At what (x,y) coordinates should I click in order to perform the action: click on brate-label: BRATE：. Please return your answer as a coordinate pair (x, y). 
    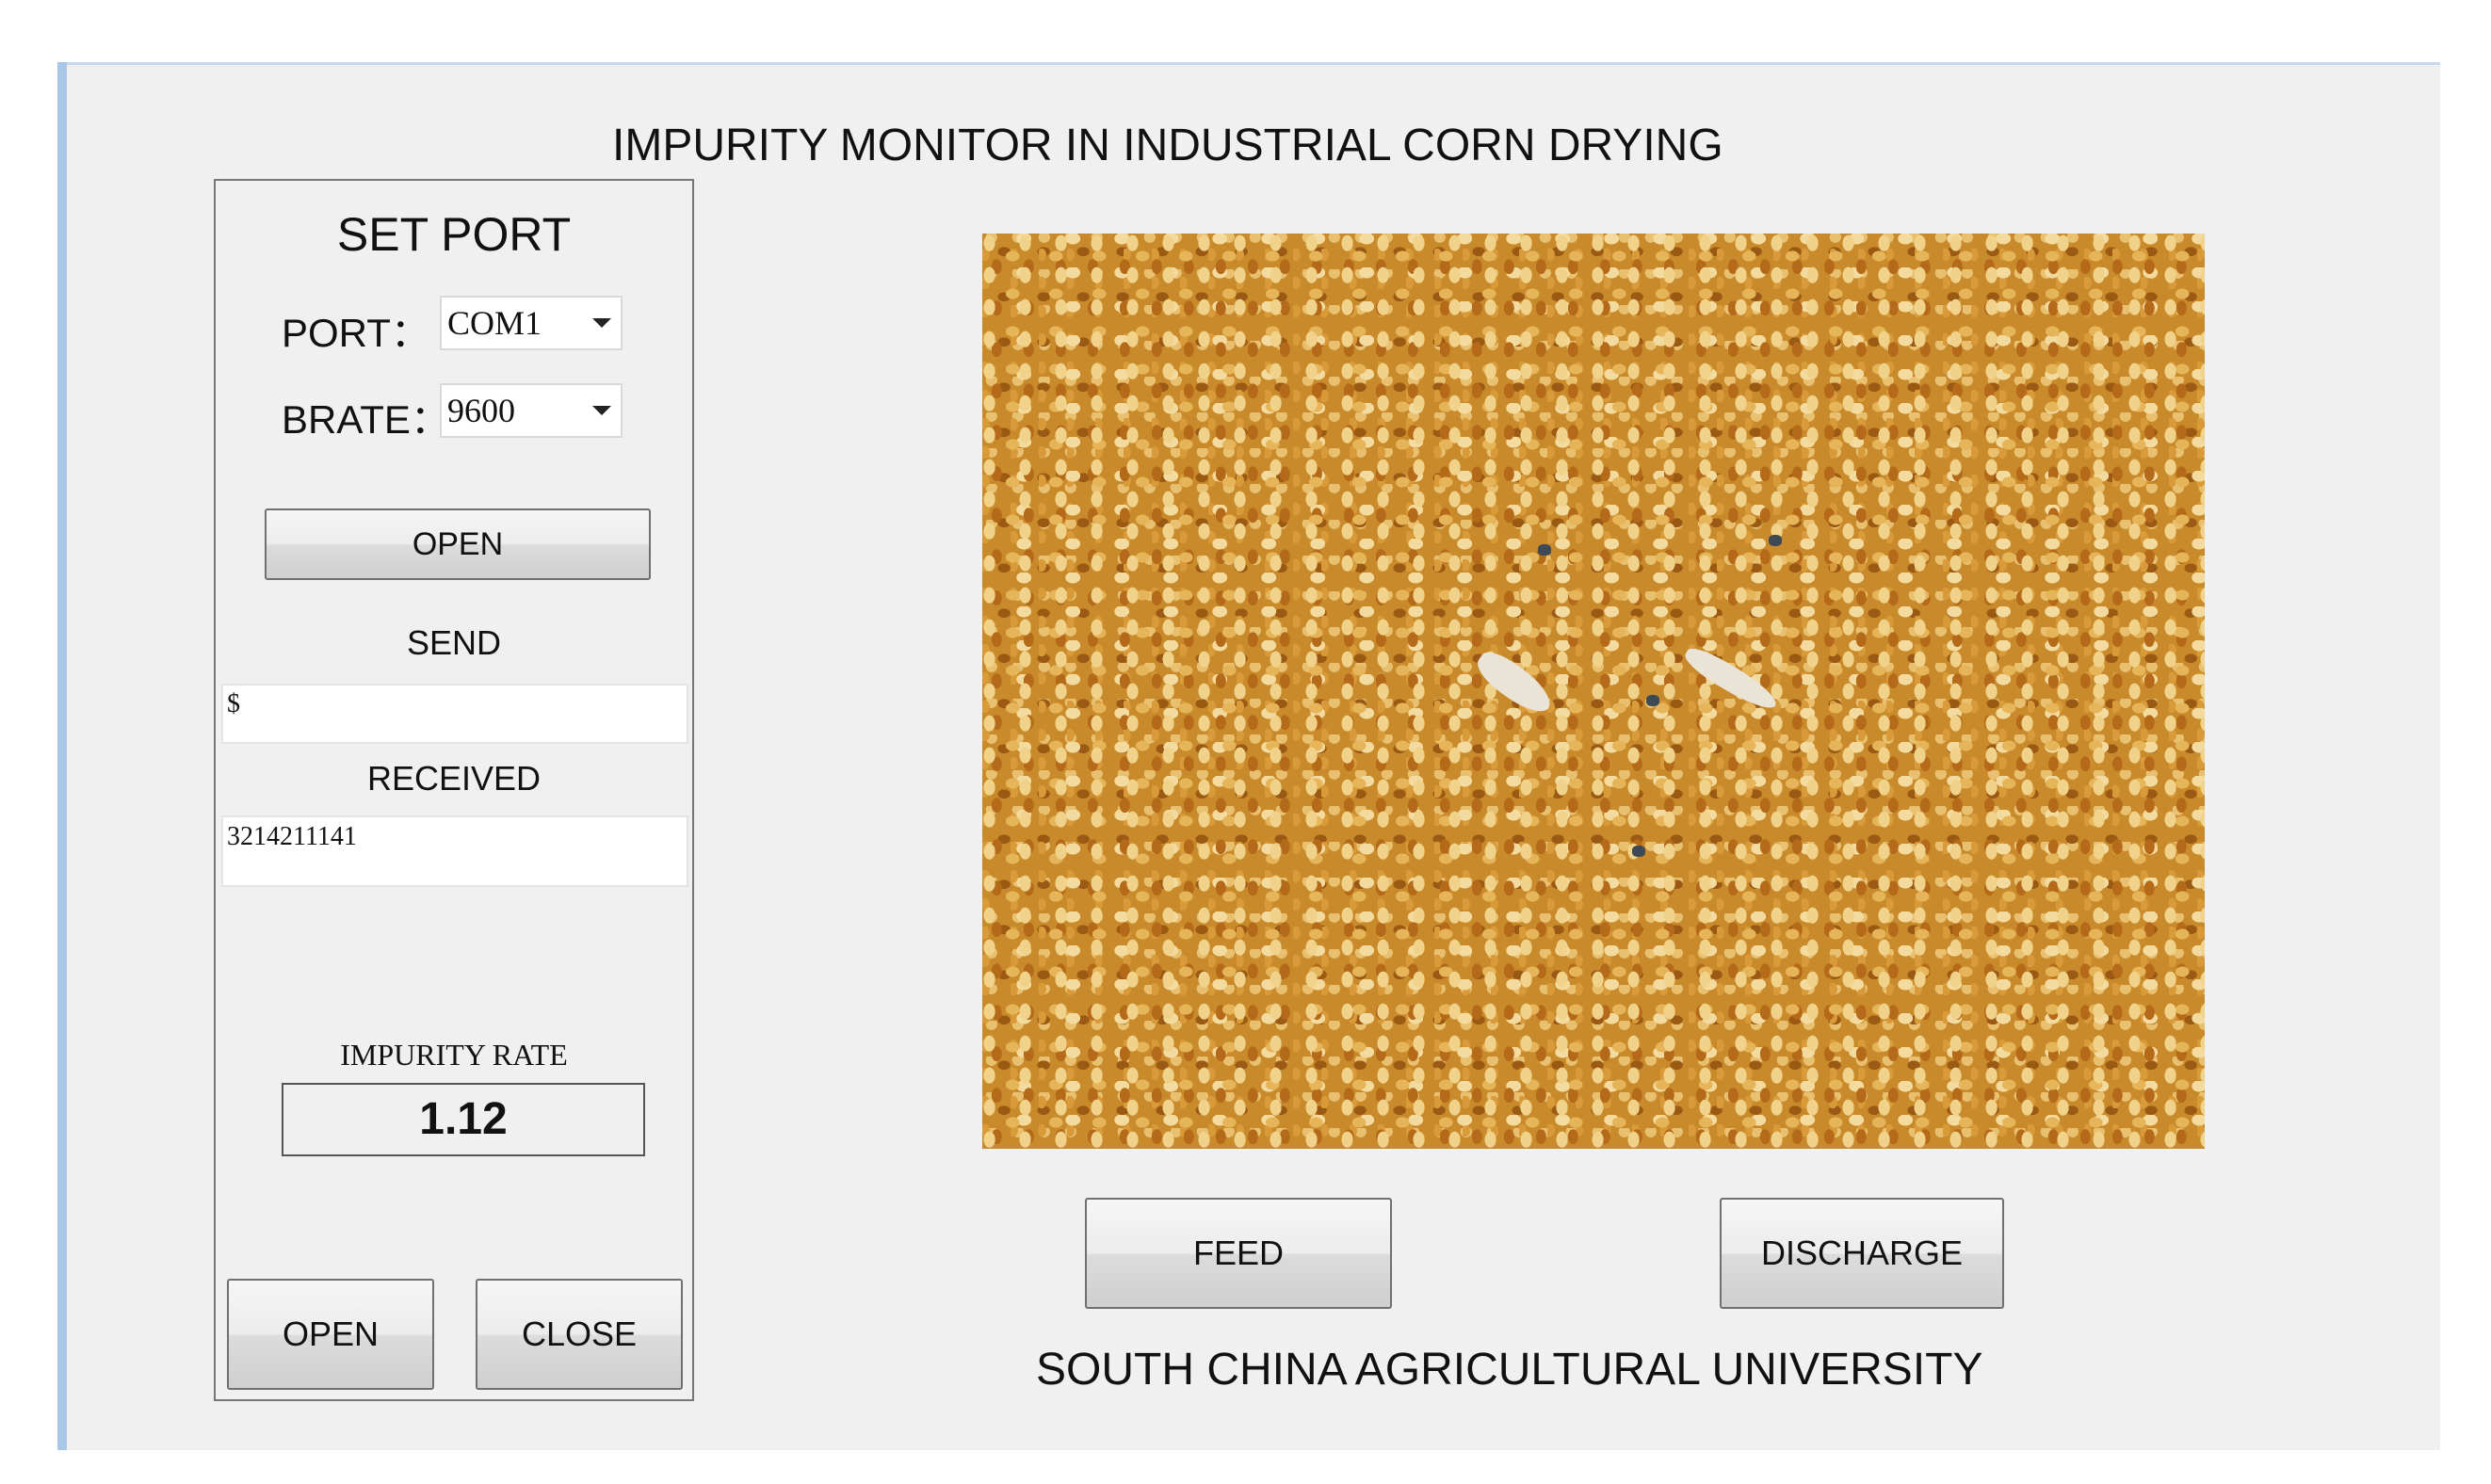
    Looking at the image, I should click on (366, 420).